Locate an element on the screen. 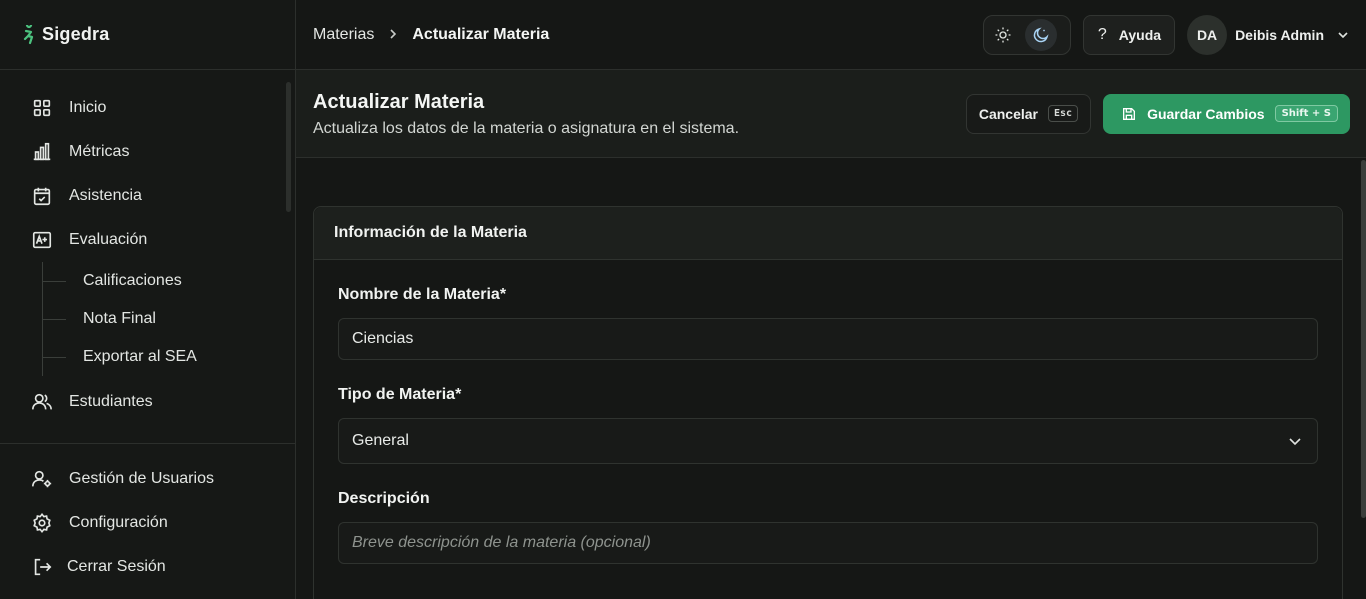 The width and height of the screenshot is (1366, 599). save-changes-button: Guardar Cambios Shift + S is located at coordinates (1226, 113).